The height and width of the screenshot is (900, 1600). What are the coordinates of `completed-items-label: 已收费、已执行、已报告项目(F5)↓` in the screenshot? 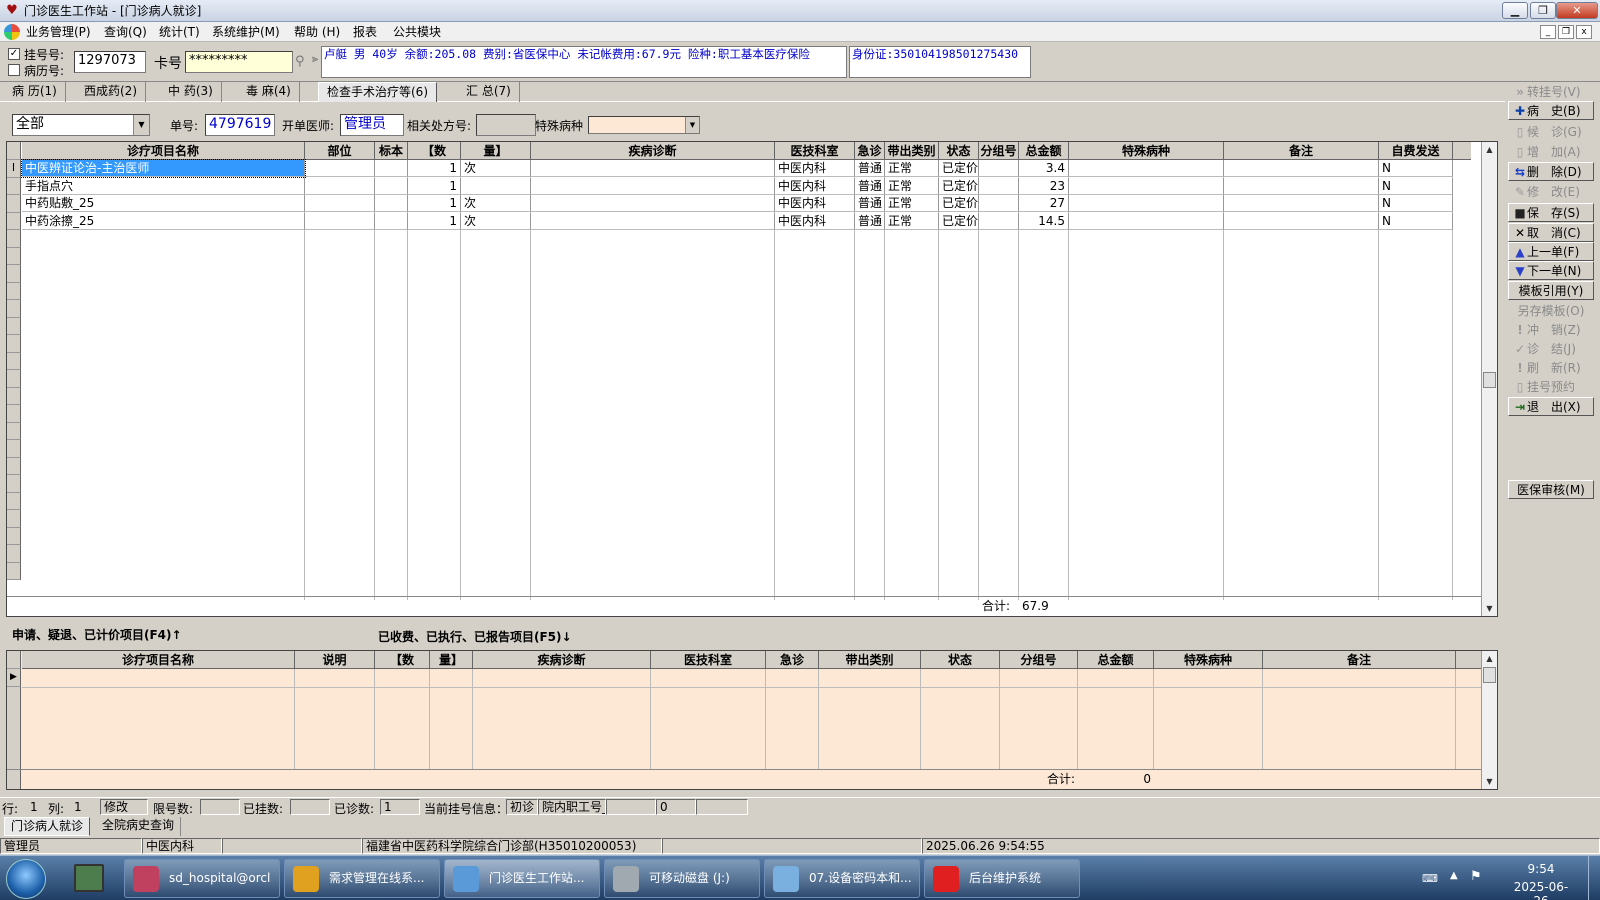 It's located at (475, 636).